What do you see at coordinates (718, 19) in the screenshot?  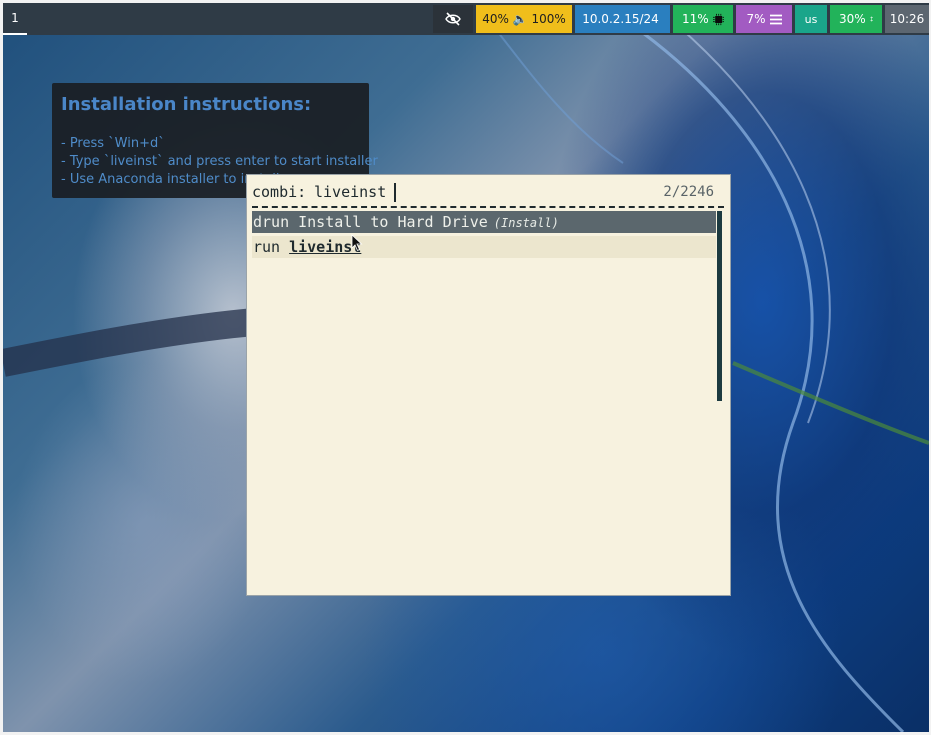 I see `cpu-chip-icon` at bounding box center [718, 19].